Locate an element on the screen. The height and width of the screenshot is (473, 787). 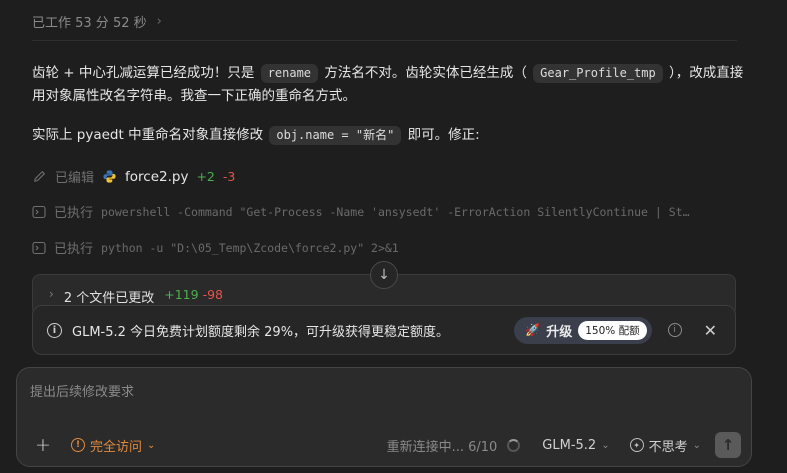
send-button: ↑ is located at coordinates (728, 445).